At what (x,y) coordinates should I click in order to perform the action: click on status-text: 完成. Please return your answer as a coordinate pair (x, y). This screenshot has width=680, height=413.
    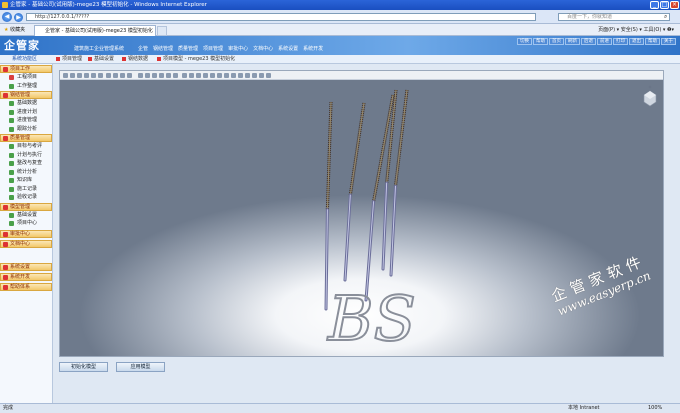
    Looking at the image, I should click on (8, 408).